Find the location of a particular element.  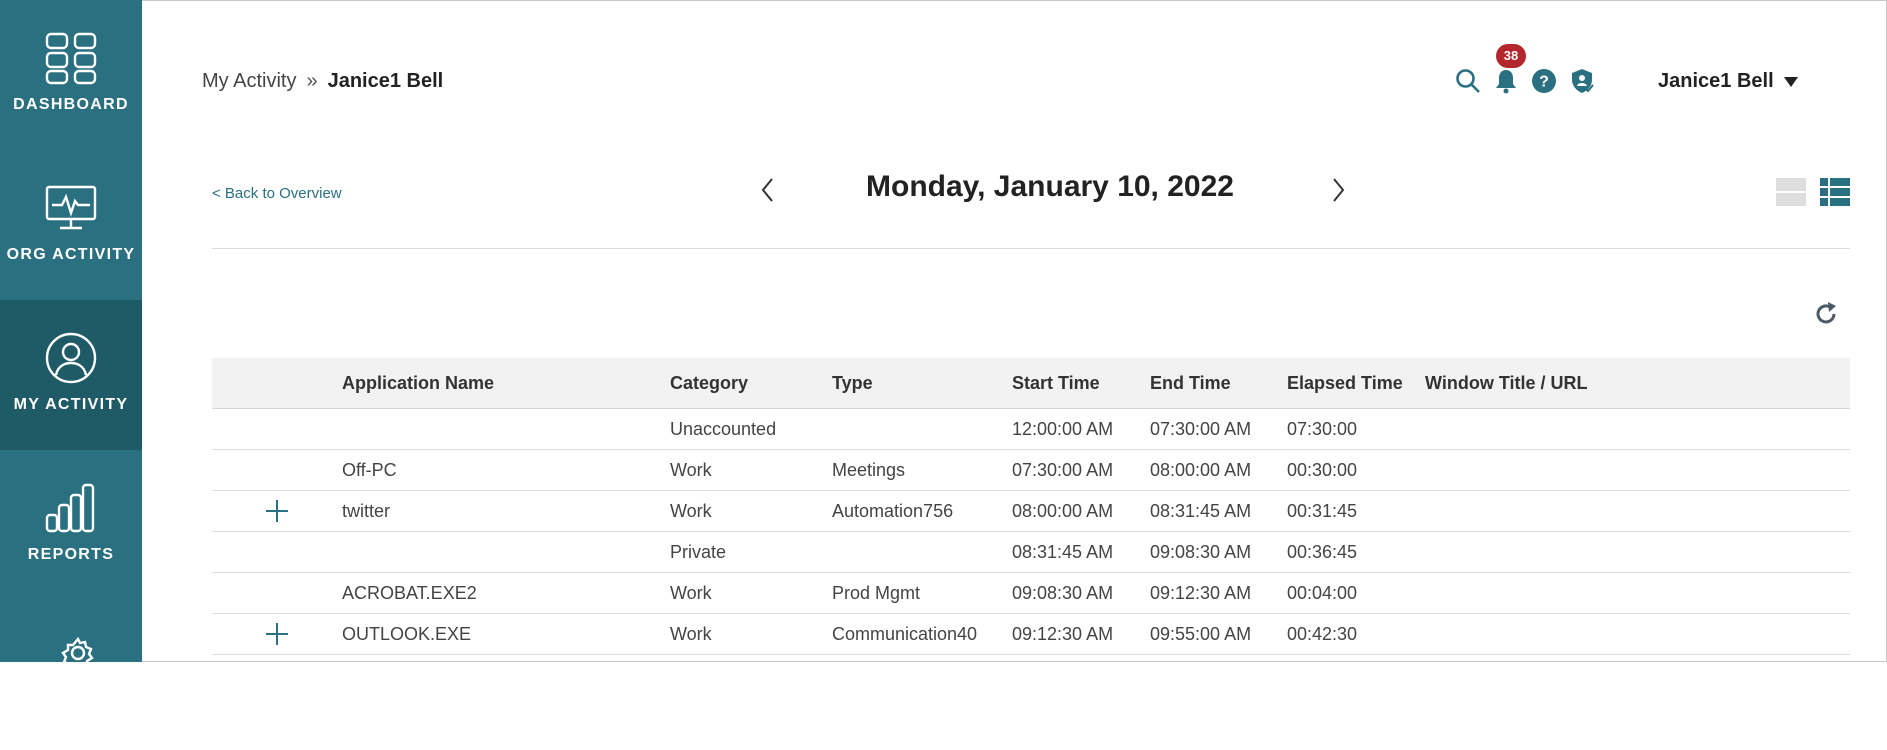

user-circle-icon is located at coordinates (71, 358).